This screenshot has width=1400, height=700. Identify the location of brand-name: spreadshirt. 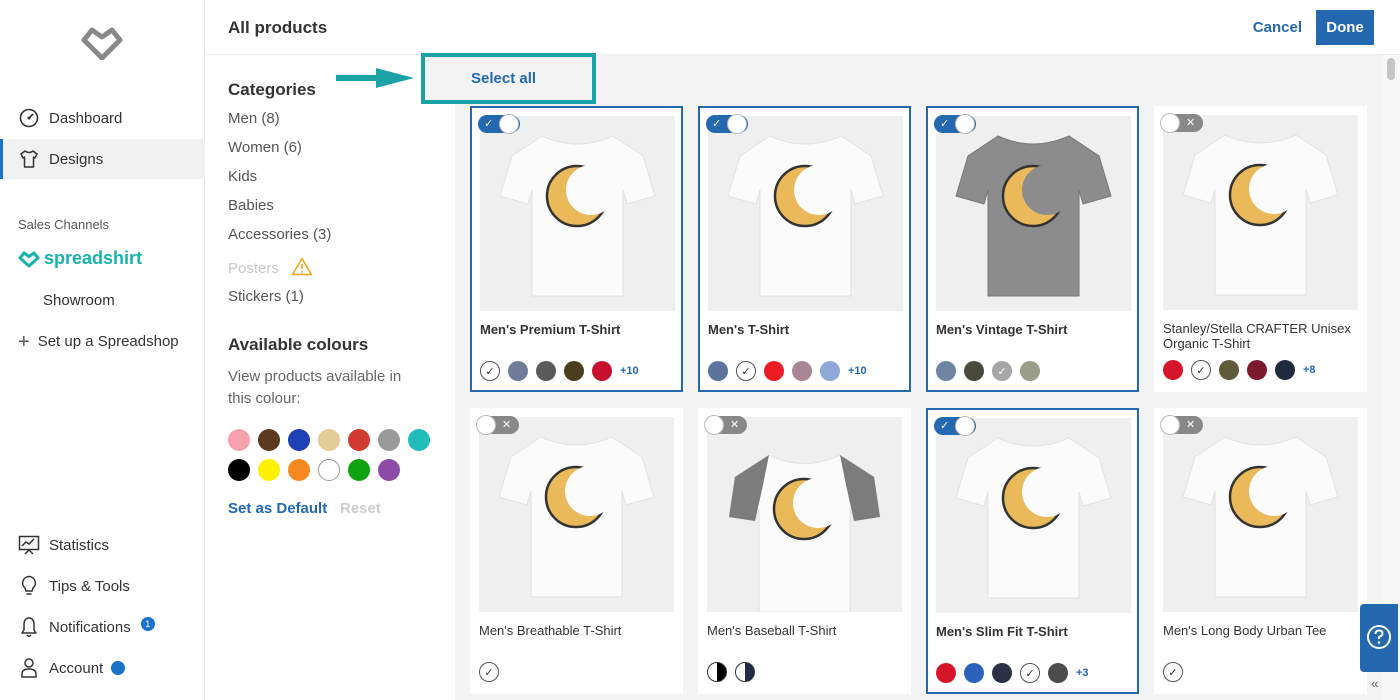
(93, 258).